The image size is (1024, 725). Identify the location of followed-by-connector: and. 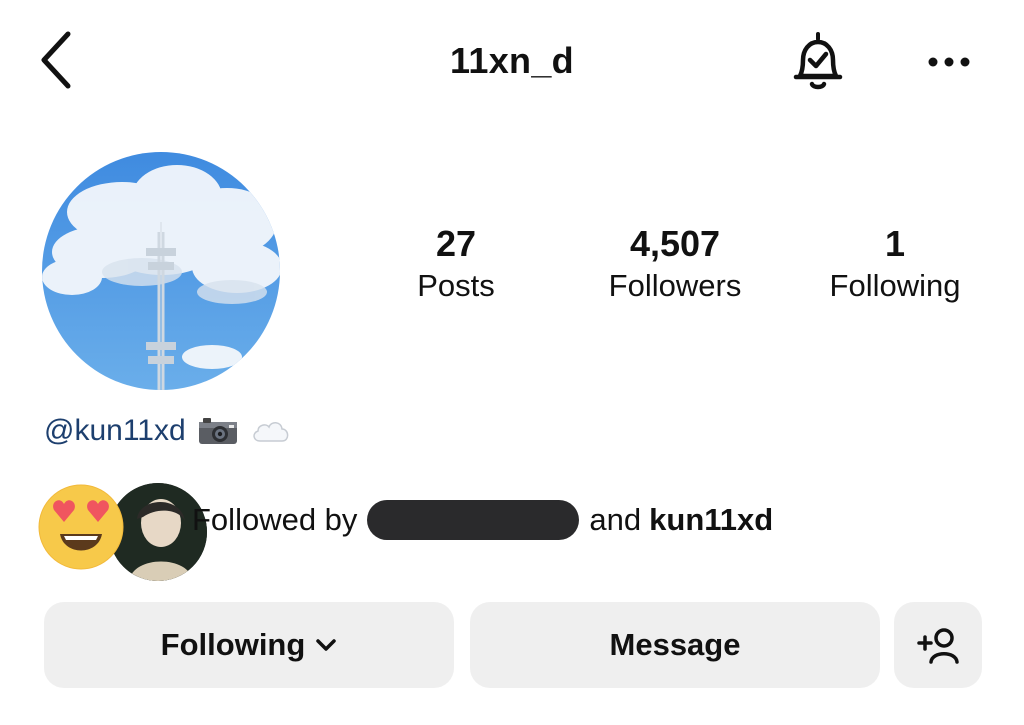
(615, 519).